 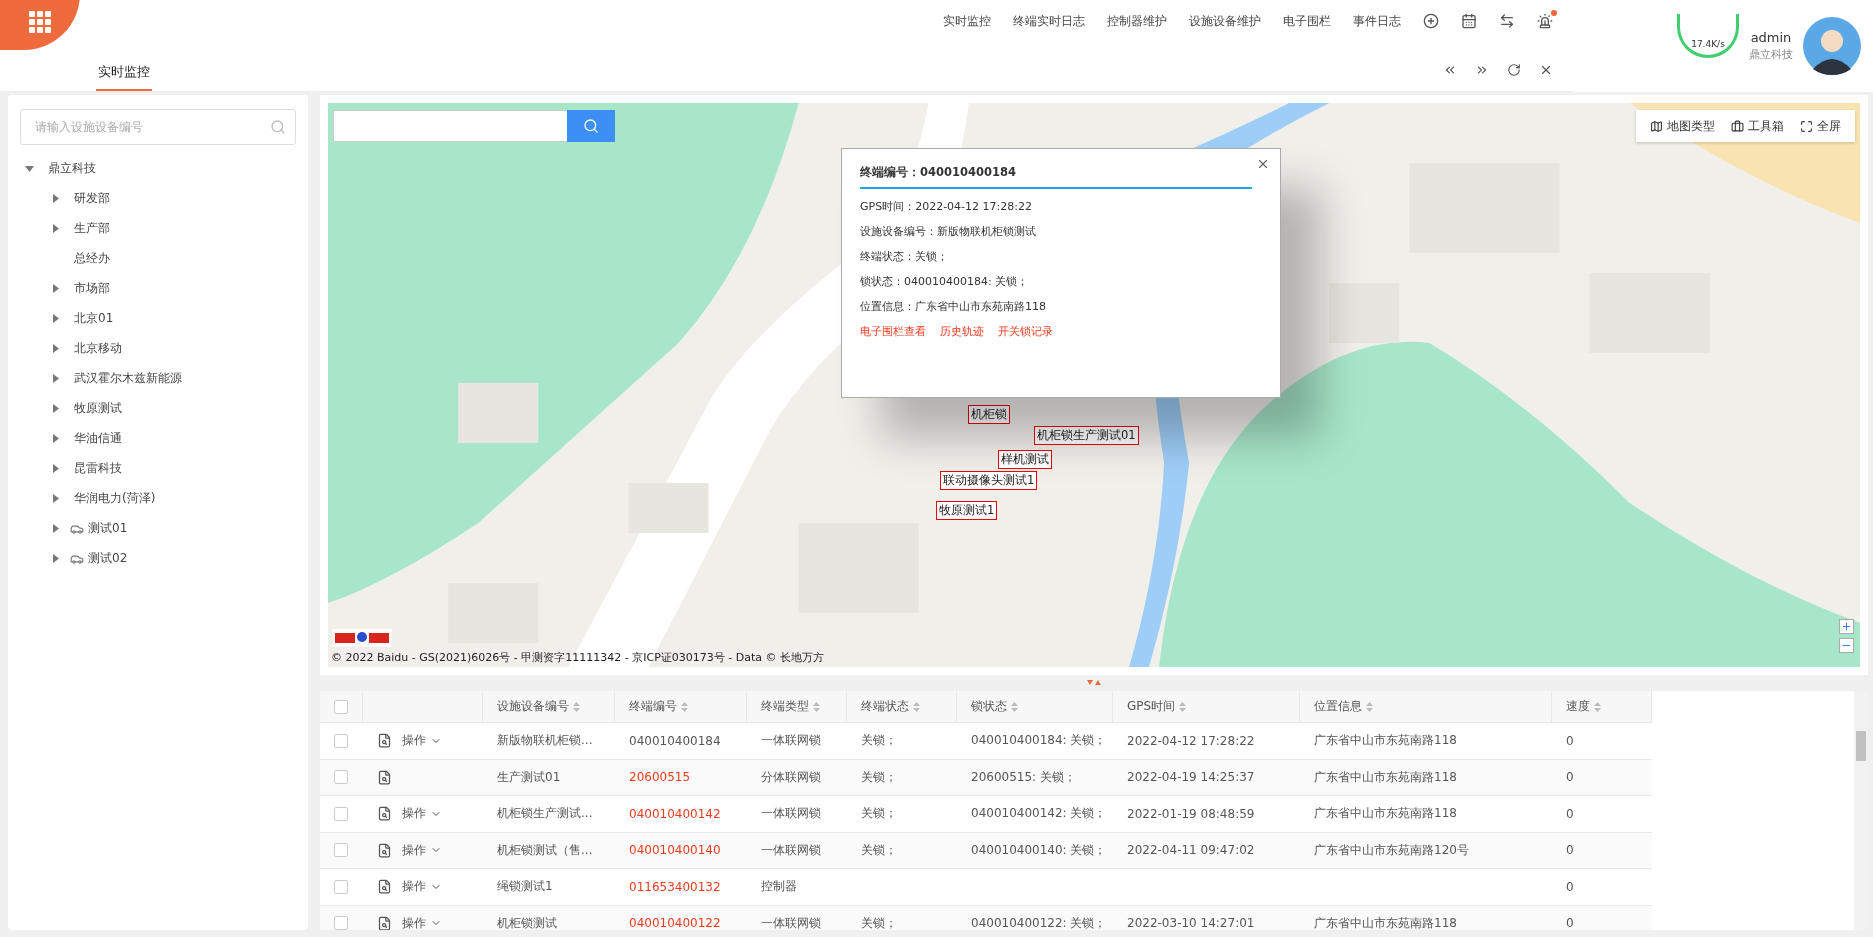 I want to click on column-header: 设施设备编号, so click(x=549, y=707).